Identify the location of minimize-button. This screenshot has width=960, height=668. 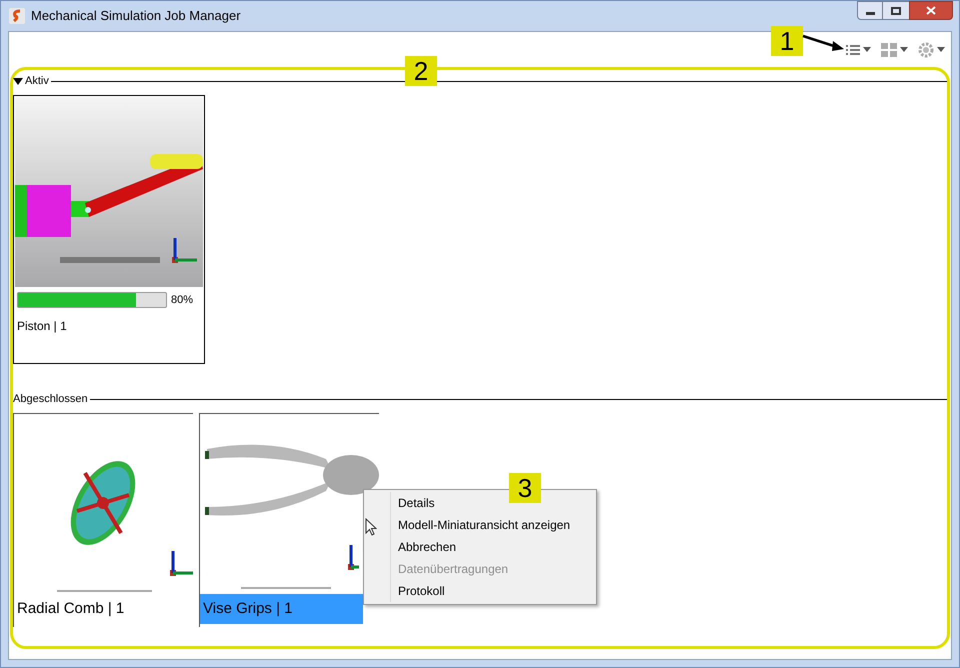
(870, 10).